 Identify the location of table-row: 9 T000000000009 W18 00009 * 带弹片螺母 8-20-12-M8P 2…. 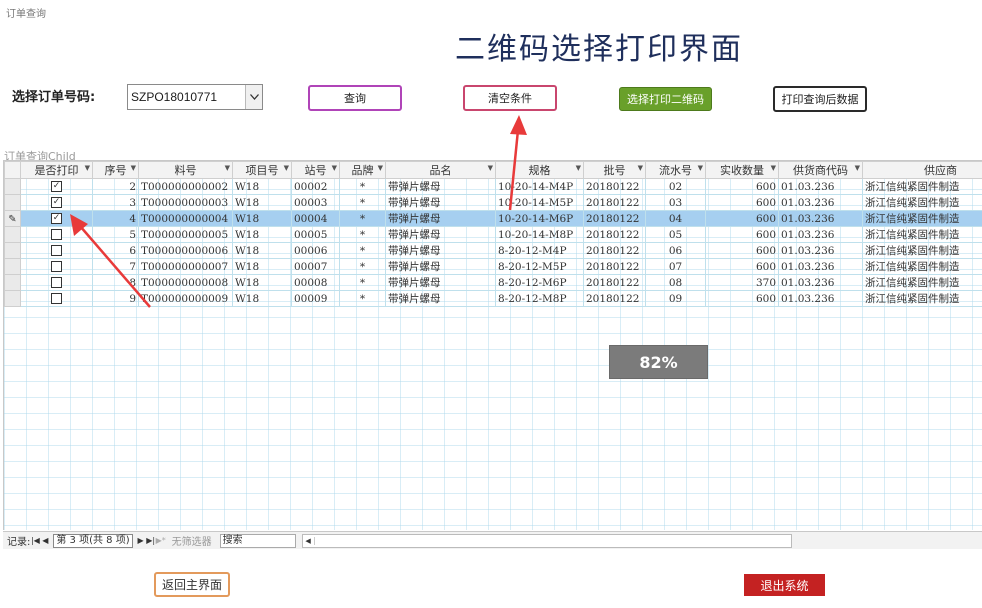
(493, 298).